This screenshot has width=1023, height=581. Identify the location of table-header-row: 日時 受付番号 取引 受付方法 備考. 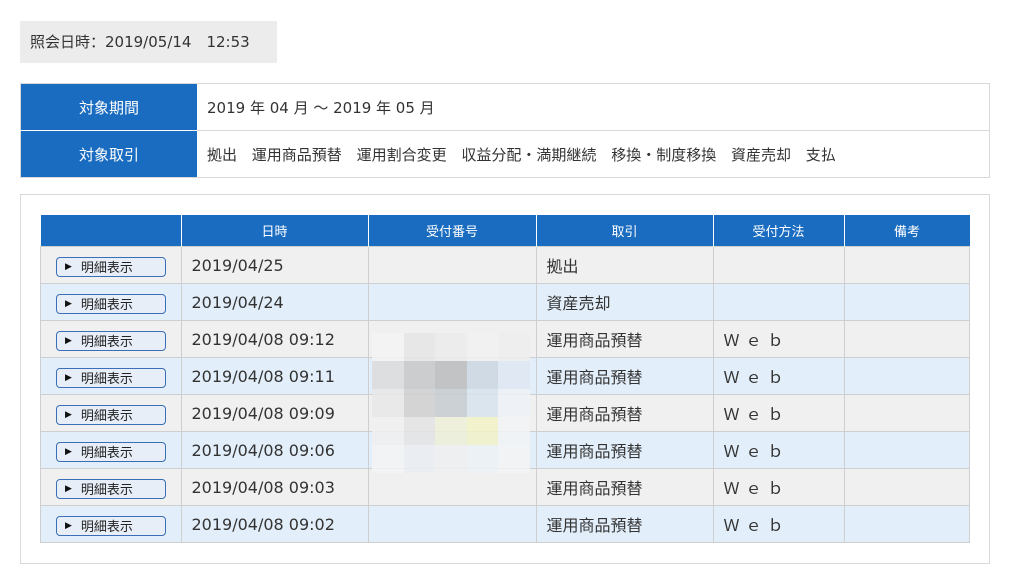
(505, 231).